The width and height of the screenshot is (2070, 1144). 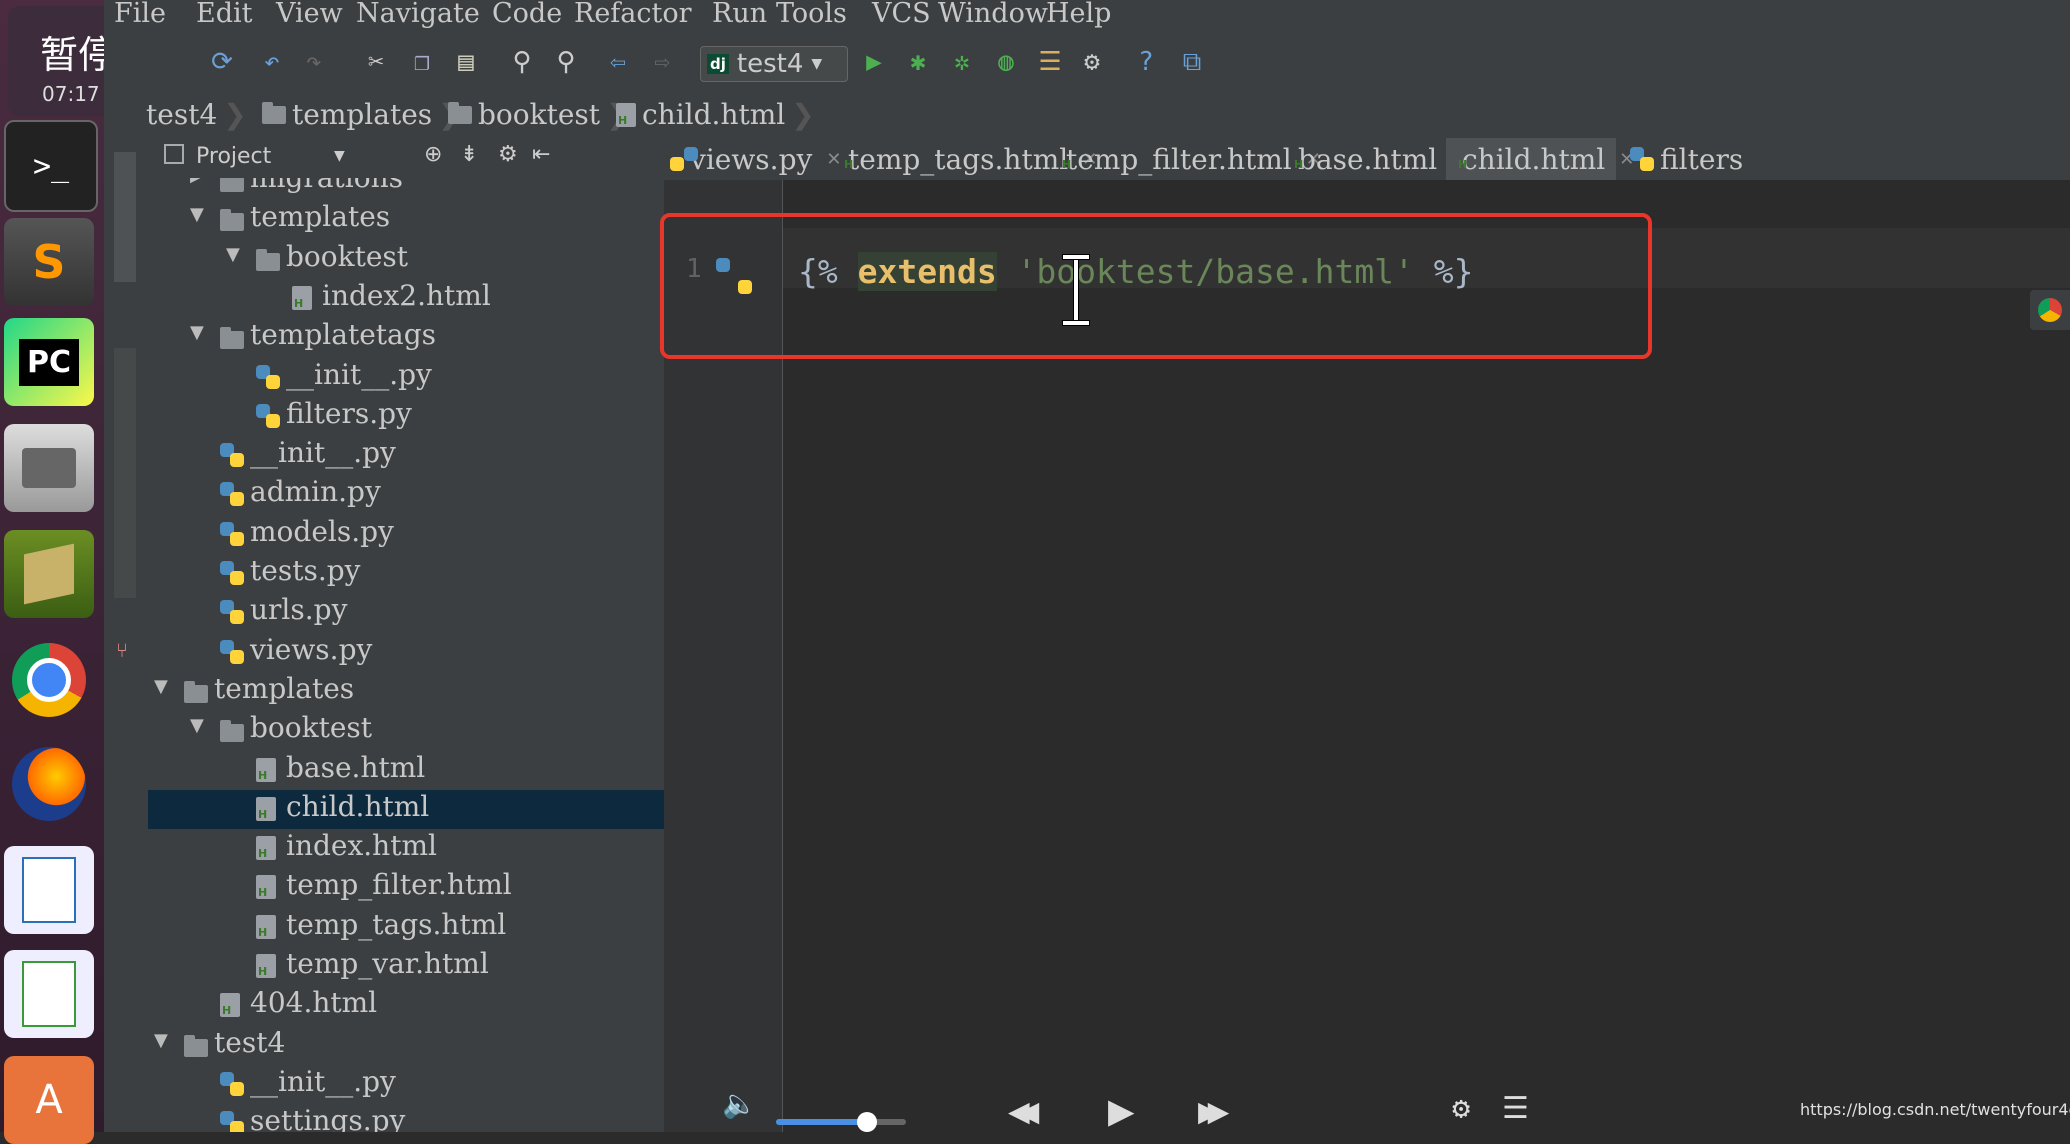 I want to click on tree-item-temp-filter-html: temp_filter.html, so click(x=406, y=887).